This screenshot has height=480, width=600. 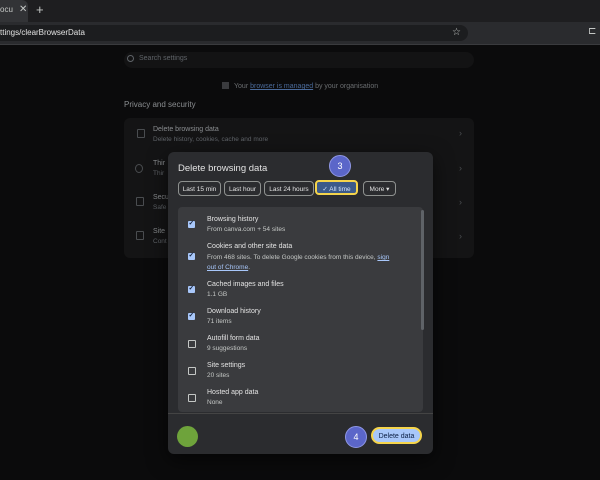 What do you see at coordinates (161, 197) in the screenshot?
I see `row-title: Secu` at bounding box center [161, 197].